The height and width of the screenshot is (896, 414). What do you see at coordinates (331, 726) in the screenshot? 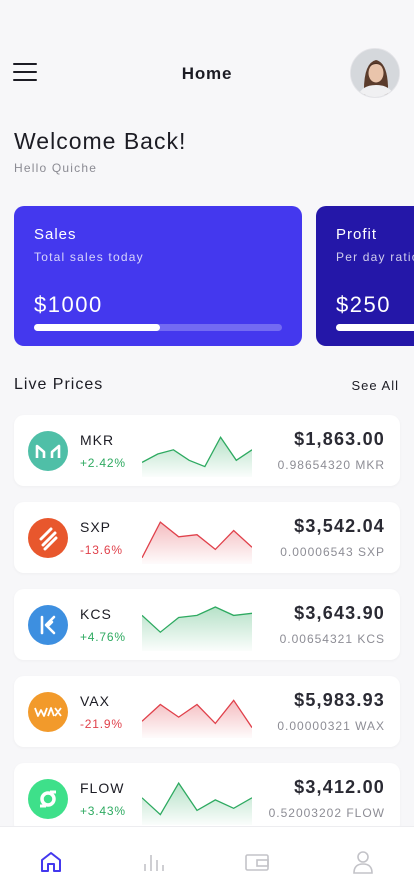
I see `coin-amount: 0.00000321 WAX` at bounding box center [331, 726].